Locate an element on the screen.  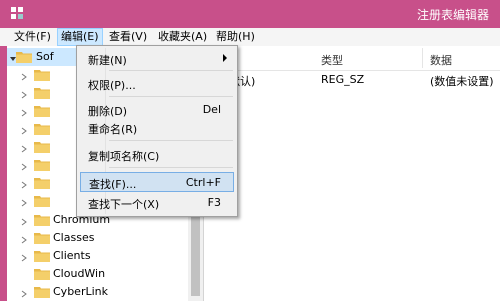
menu-bar: 文件(F) 编辑(E) 查看(V) 收藏夹(A) 帮助(H) is located at coordinates (250, 37).